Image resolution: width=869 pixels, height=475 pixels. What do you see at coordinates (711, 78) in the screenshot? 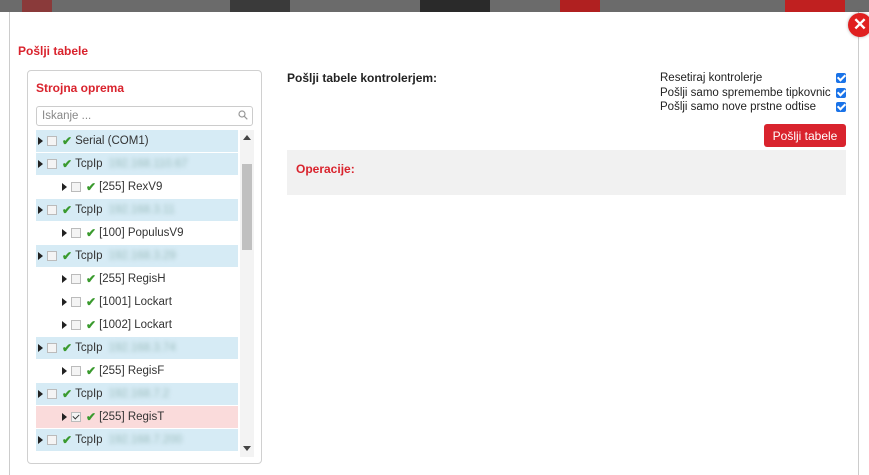
I see `option-label: Resetiraj kontrolerje` at bounding box center [711, 78].